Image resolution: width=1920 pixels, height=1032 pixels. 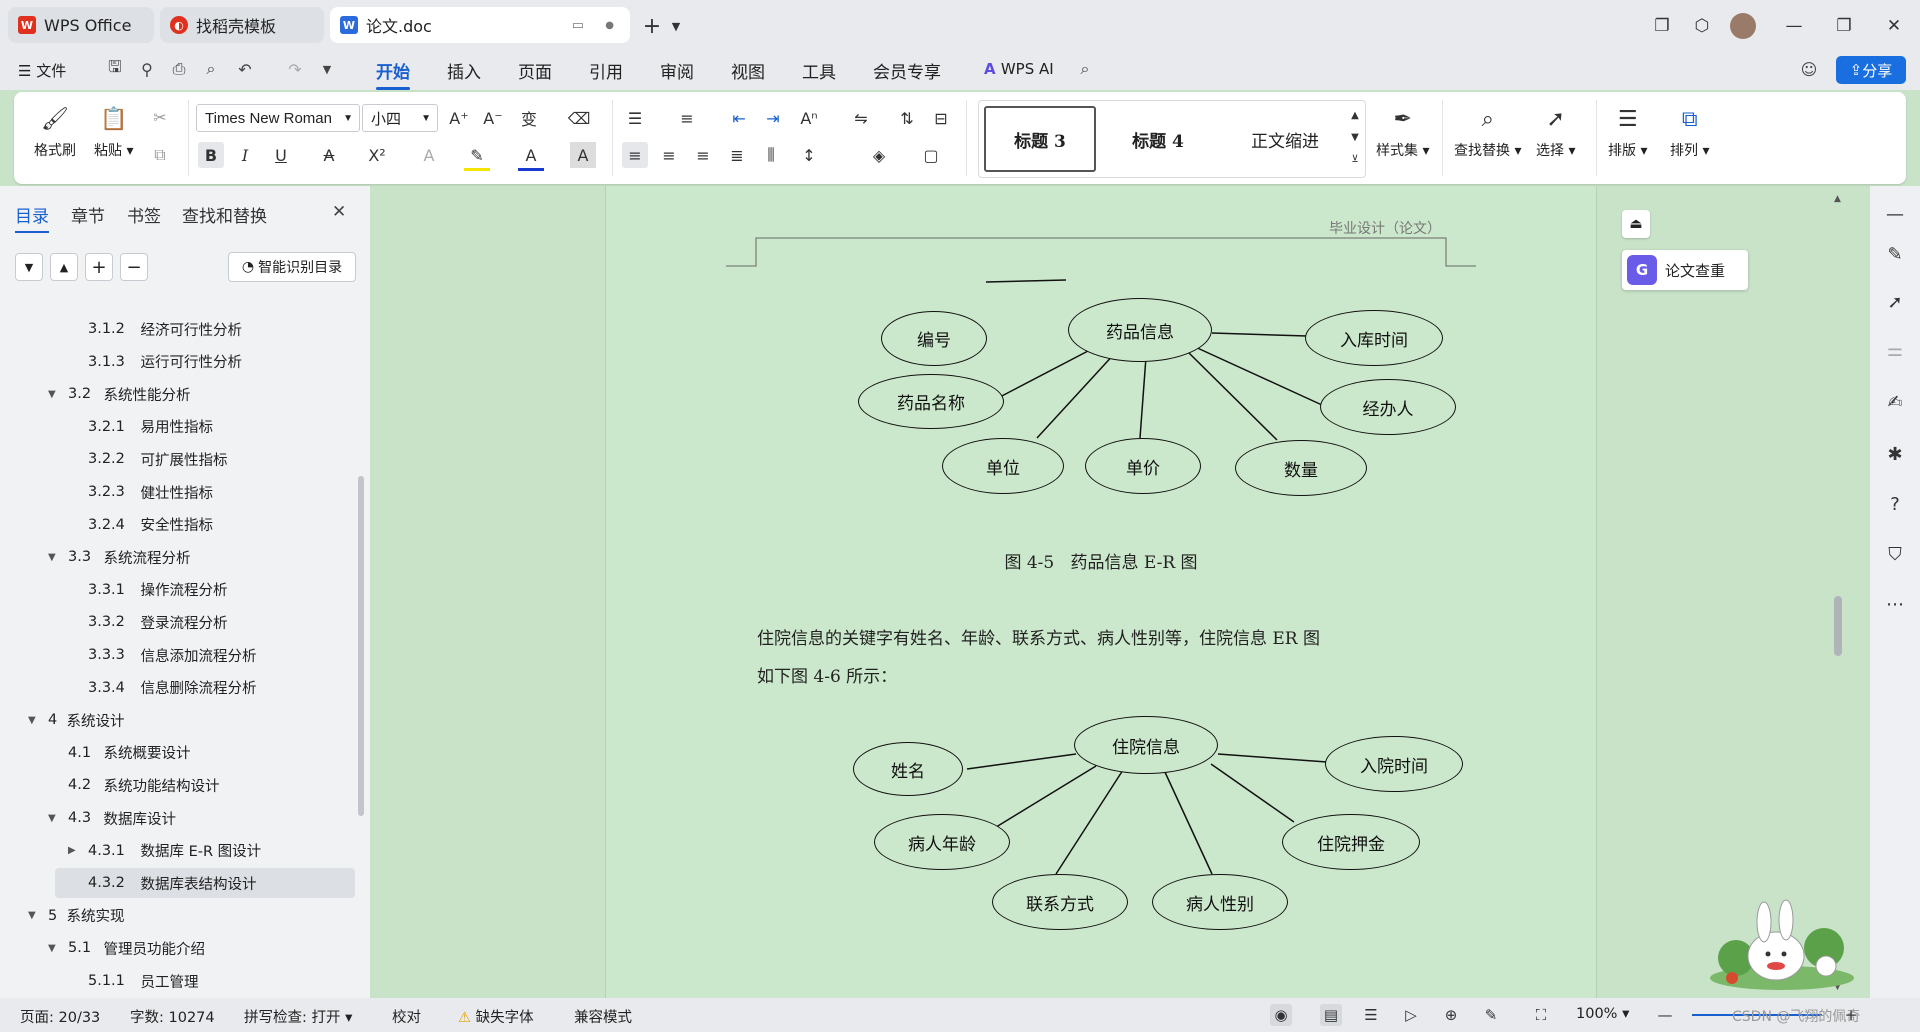 I want to click on toc-item: 3.3.4 信息删除流程分析, so click(x=185, y=688).